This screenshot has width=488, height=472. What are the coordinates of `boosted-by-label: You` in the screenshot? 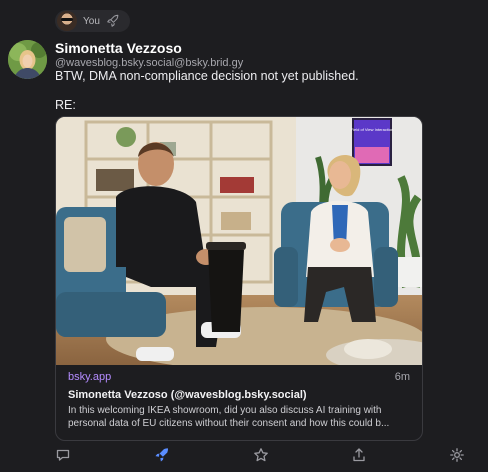 It's located at (91, 21).